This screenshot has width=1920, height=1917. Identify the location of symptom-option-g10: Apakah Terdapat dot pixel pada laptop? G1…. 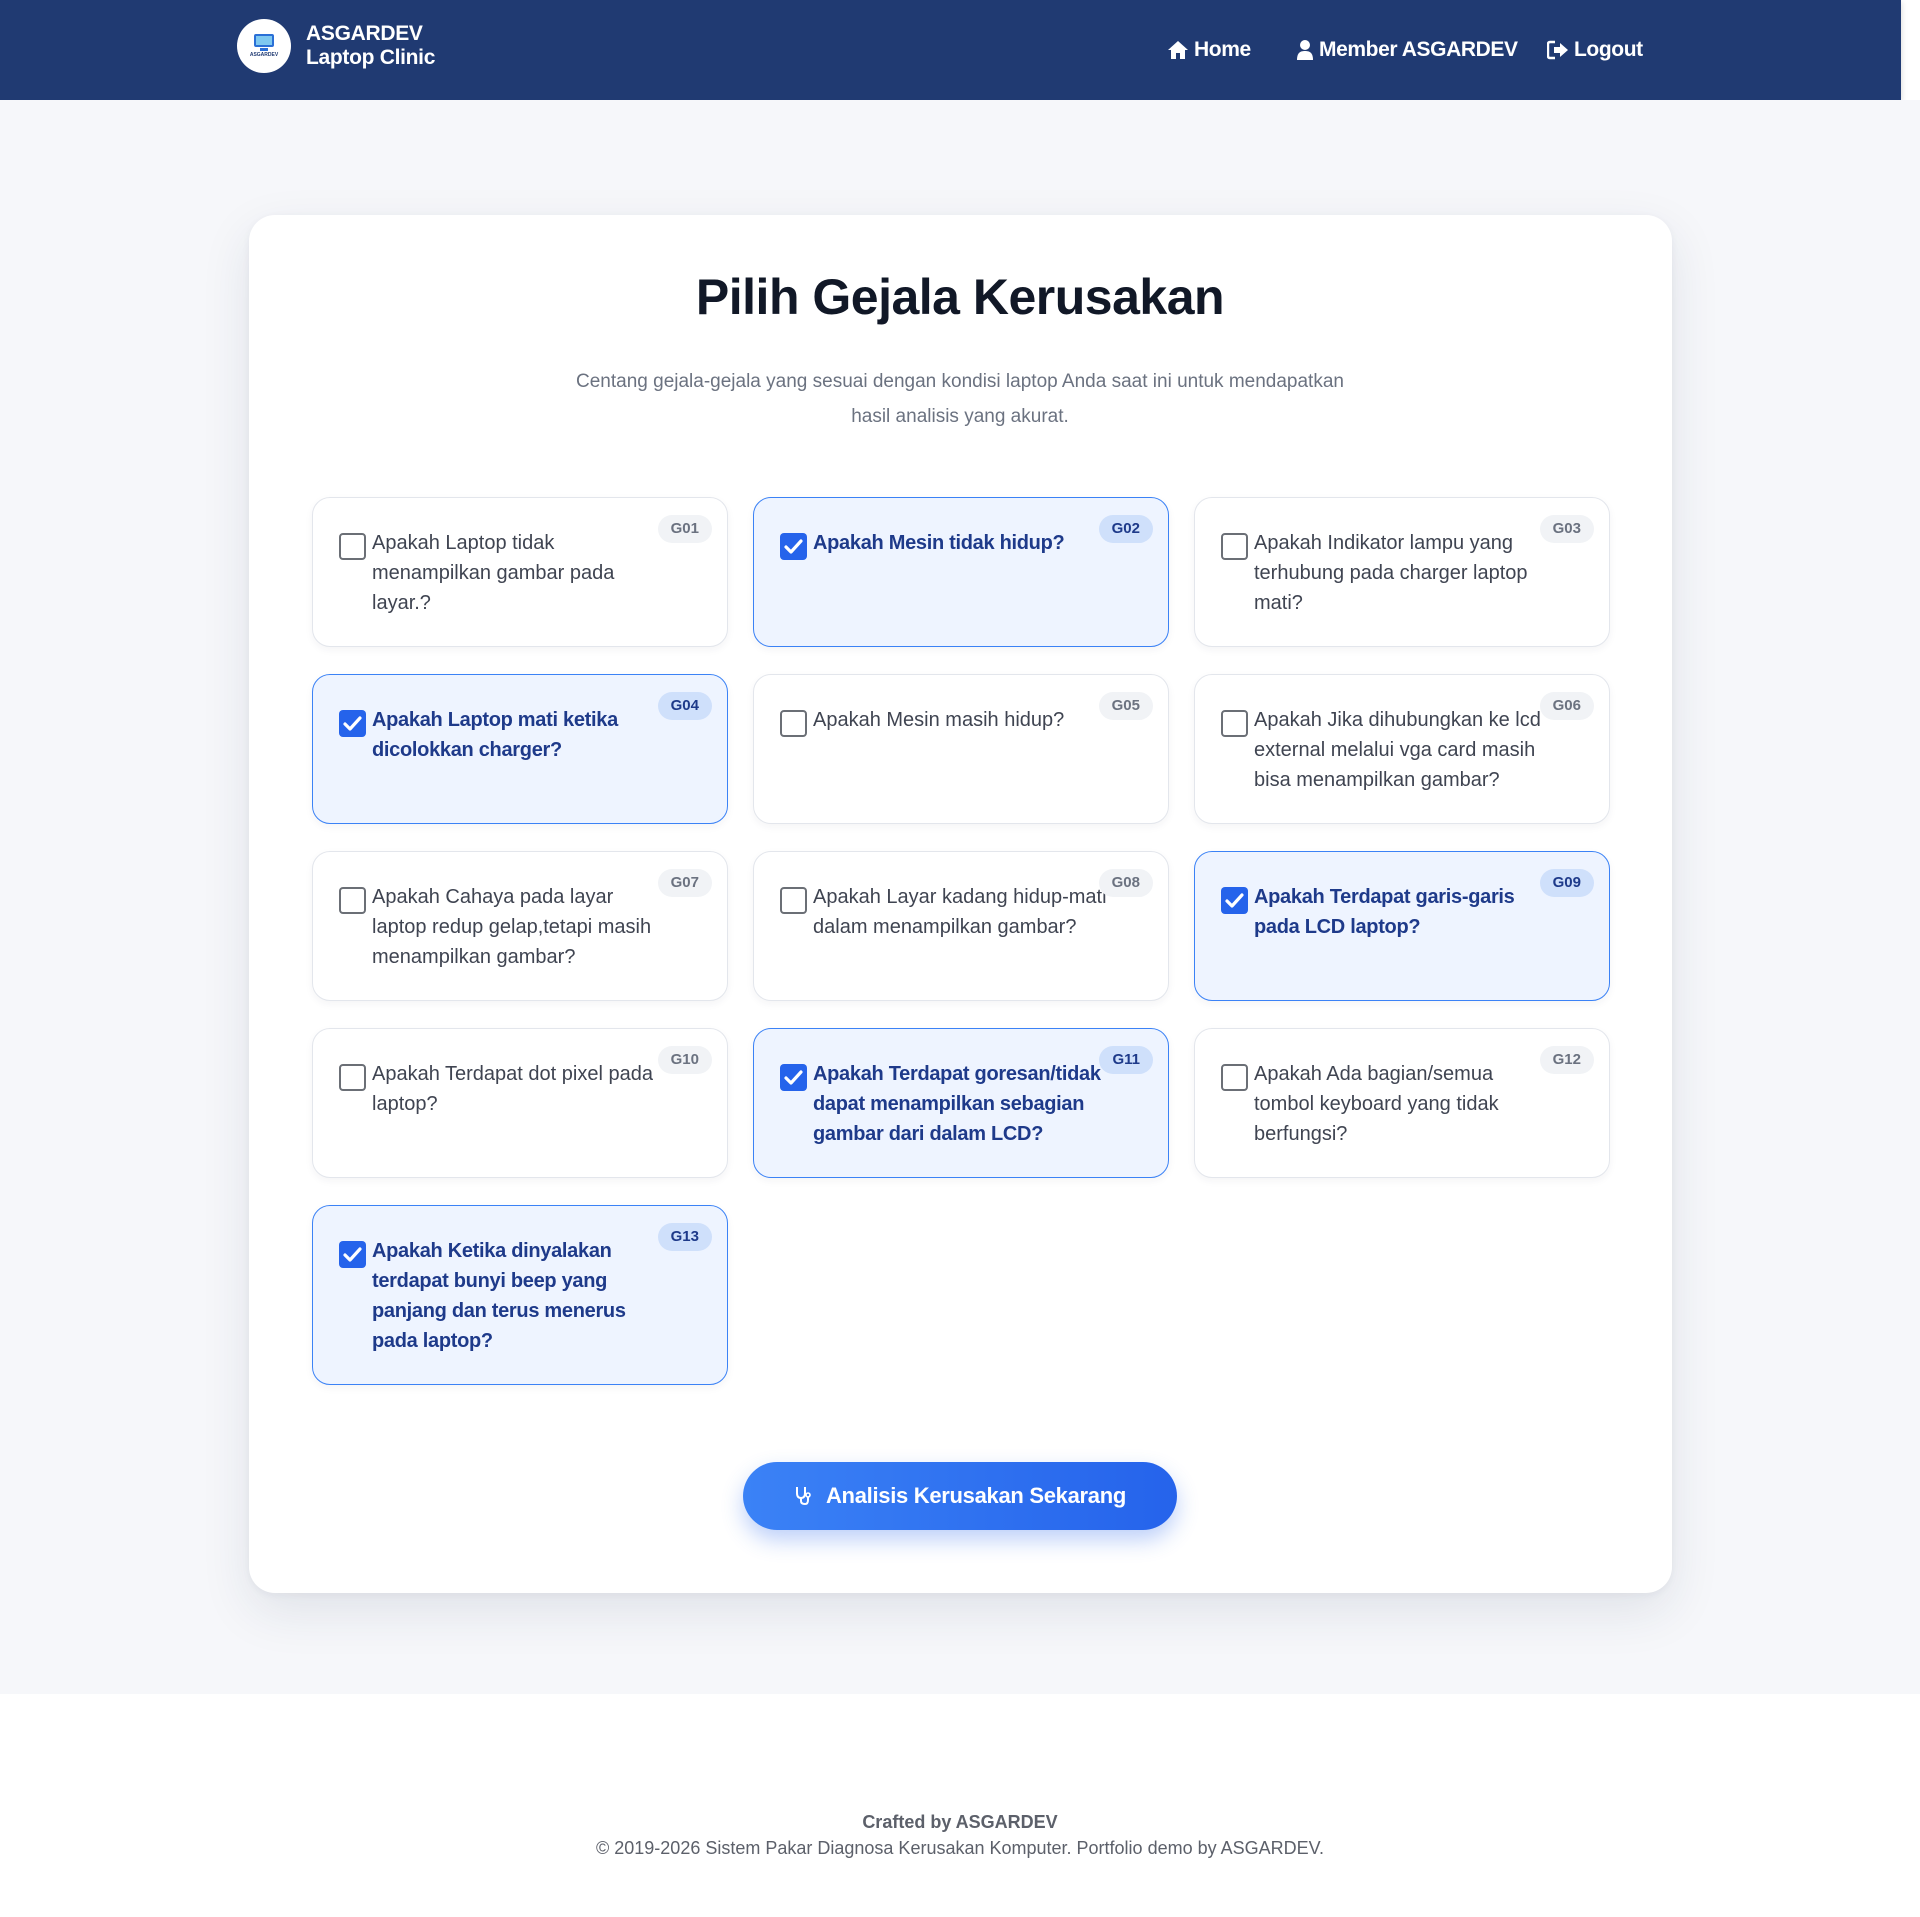
(520, 1103).